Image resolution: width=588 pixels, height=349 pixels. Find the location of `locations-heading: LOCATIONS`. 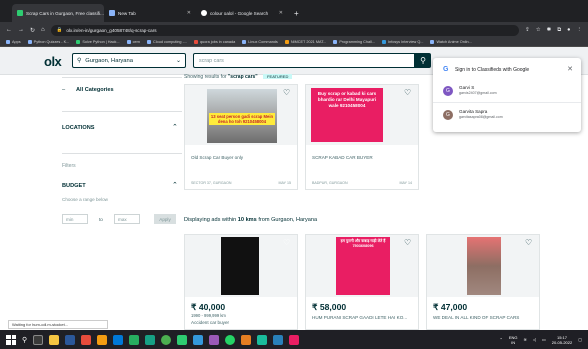

locations-heading: LOCATIONS is located at coordinates (78, 128).